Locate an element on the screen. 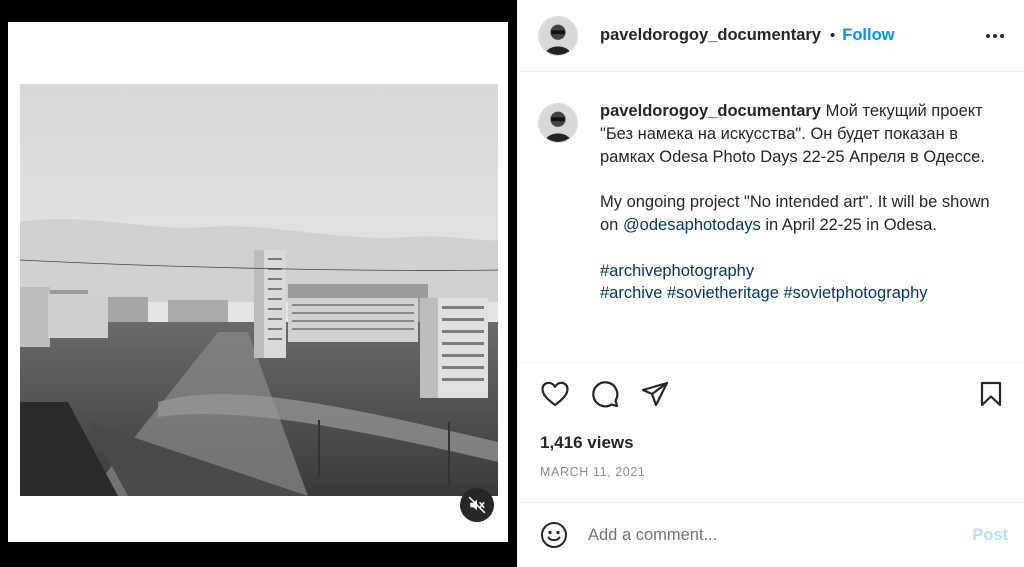  post-comment-button: Post is located at coordinates (990, 535).